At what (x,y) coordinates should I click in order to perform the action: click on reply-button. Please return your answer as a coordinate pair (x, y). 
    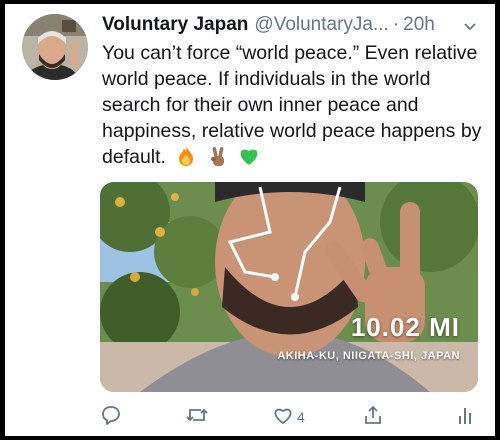
    Looking at the image, I should click on (111, 416).